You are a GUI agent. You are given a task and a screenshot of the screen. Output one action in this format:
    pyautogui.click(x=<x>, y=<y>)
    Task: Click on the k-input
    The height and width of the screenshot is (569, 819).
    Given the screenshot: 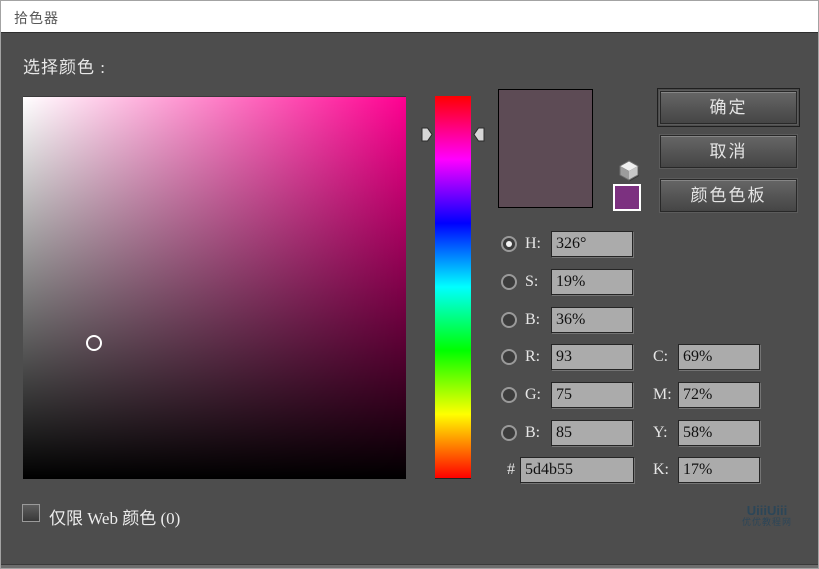 What is the action you would take?
    pyautogui.click(x=719, y=470)
    